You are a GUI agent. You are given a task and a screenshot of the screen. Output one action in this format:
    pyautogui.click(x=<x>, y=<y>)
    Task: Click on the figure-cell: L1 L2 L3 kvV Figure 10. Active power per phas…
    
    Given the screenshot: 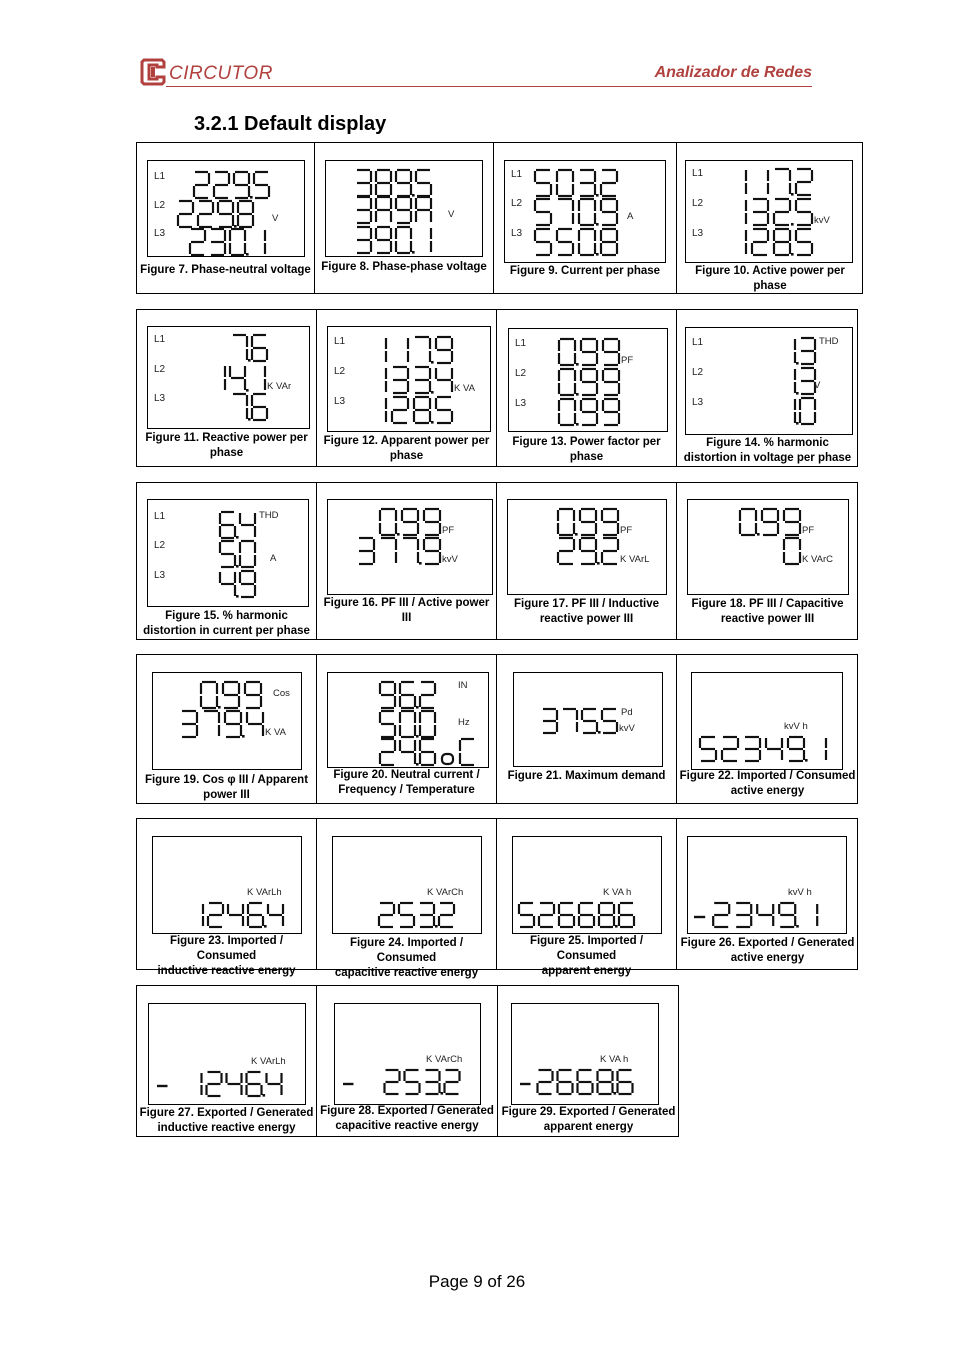 What is the action you would take?
    pyautogui.click(x=770, y=218)
    